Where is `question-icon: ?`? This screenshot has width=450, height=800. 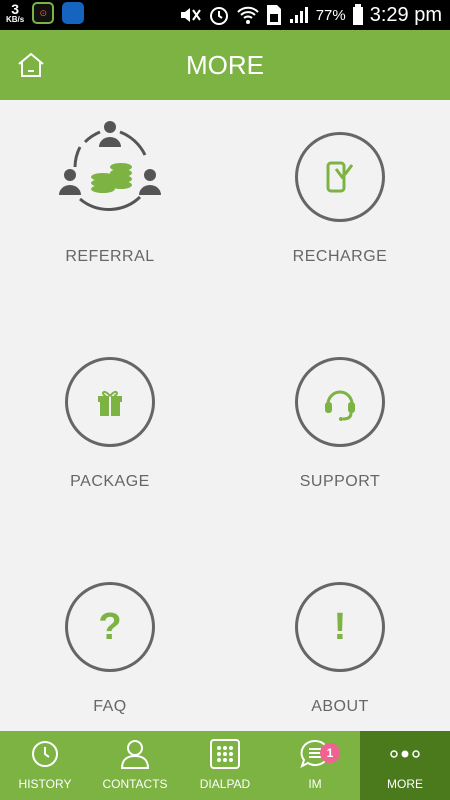
question-icon: ? is located at coordinates (110, 626).